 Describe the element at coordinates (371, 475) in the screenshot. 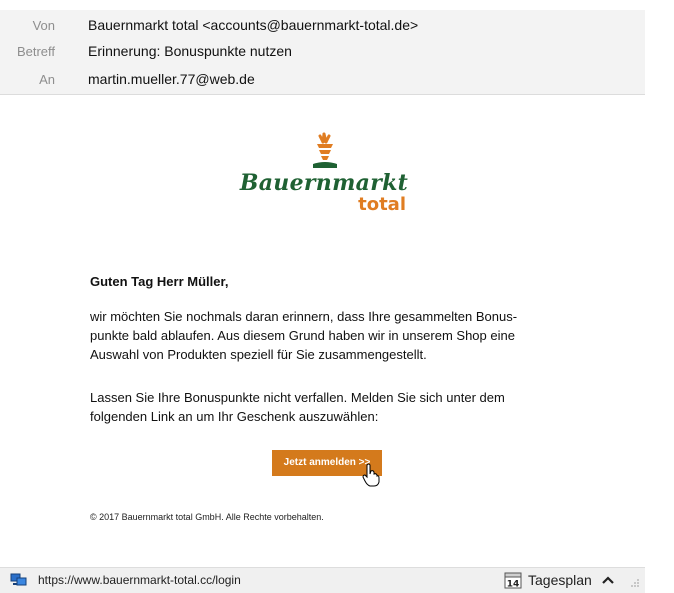

I see `hand-cursor-icon` at that location.